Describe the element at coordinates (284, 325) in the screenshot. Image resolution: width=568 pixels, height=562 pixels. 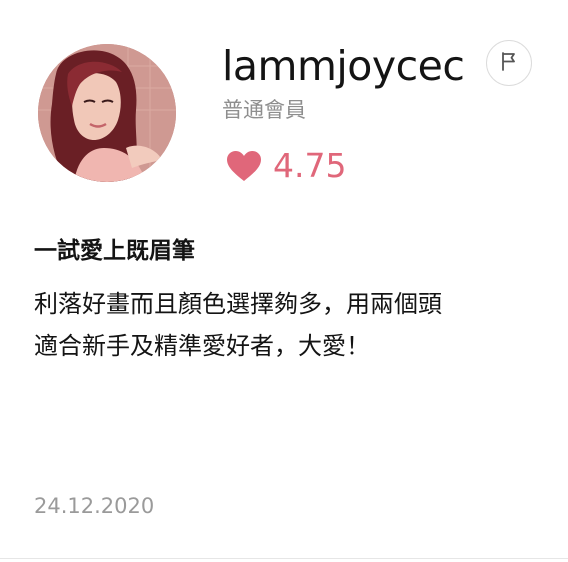
I see `review-body: 利落好畫而且顏色選擇夠多，用兩個頭 適合新手及精準愛好者，大愛！` at that location.